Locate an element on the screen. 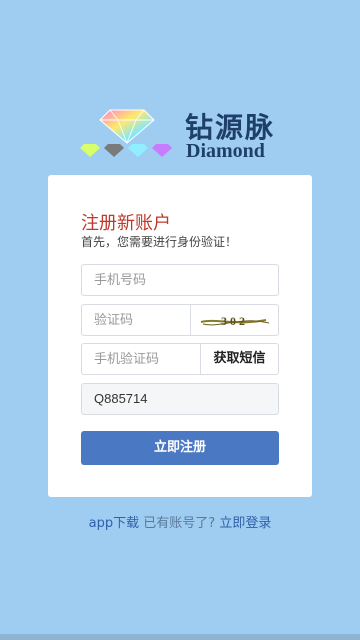 This screenshot has width=360, height=640. invite-code-field: Q885714 is located at coordinates (180, 399).